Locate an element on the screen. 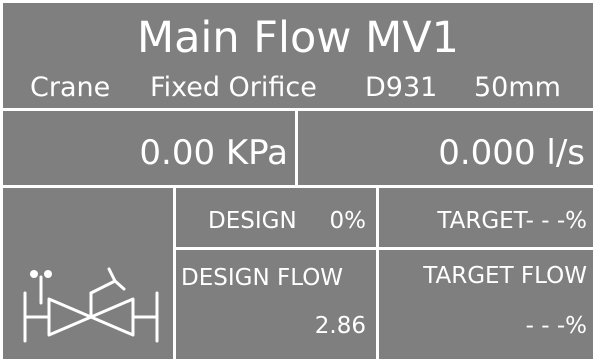  readings-divider is located at coordinates (298, 186).